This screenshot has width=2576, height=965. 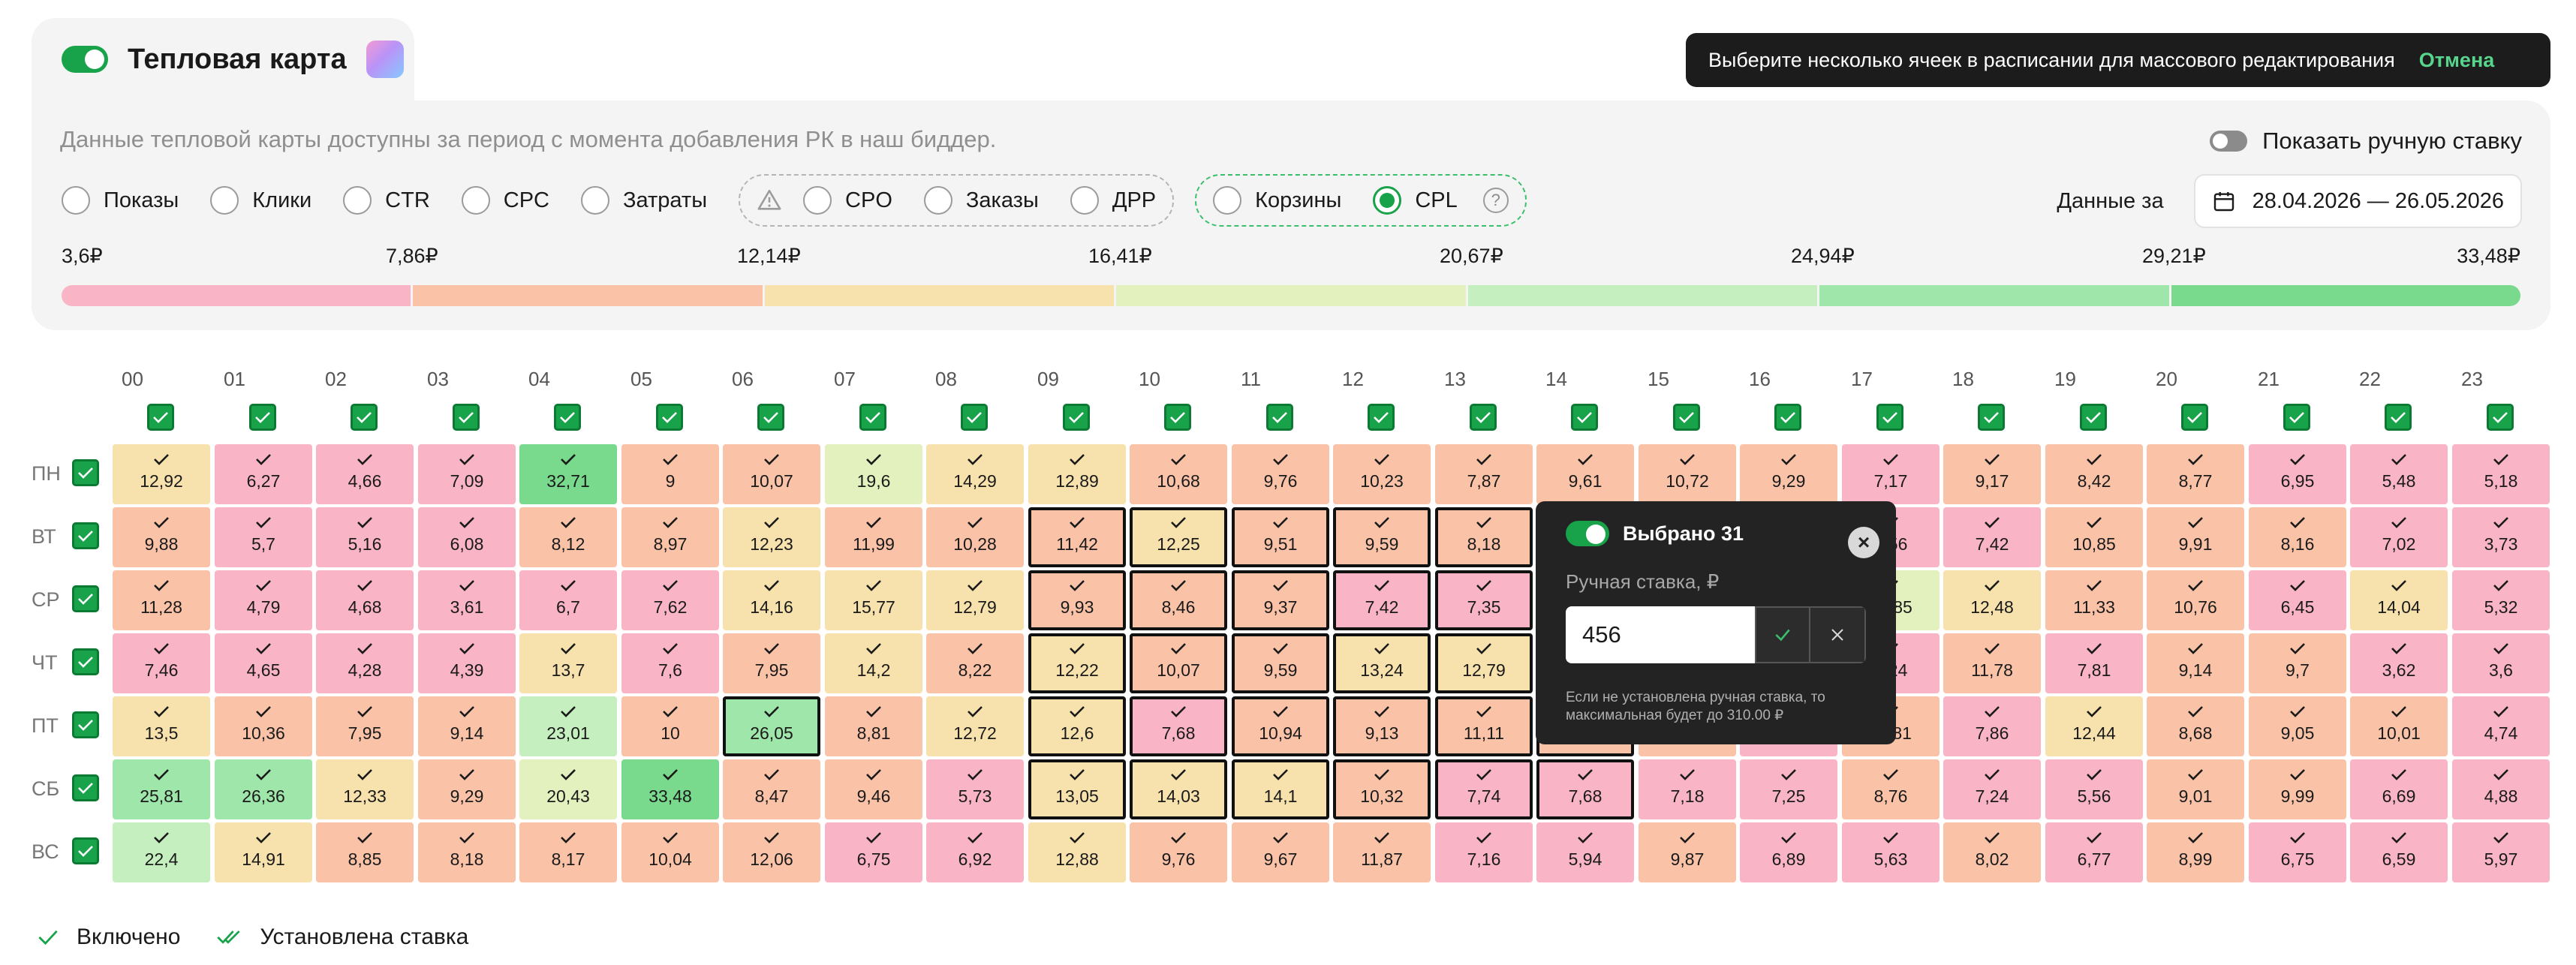 I want to click on schedule-cell: 15,77, so click(x=873, y=600).